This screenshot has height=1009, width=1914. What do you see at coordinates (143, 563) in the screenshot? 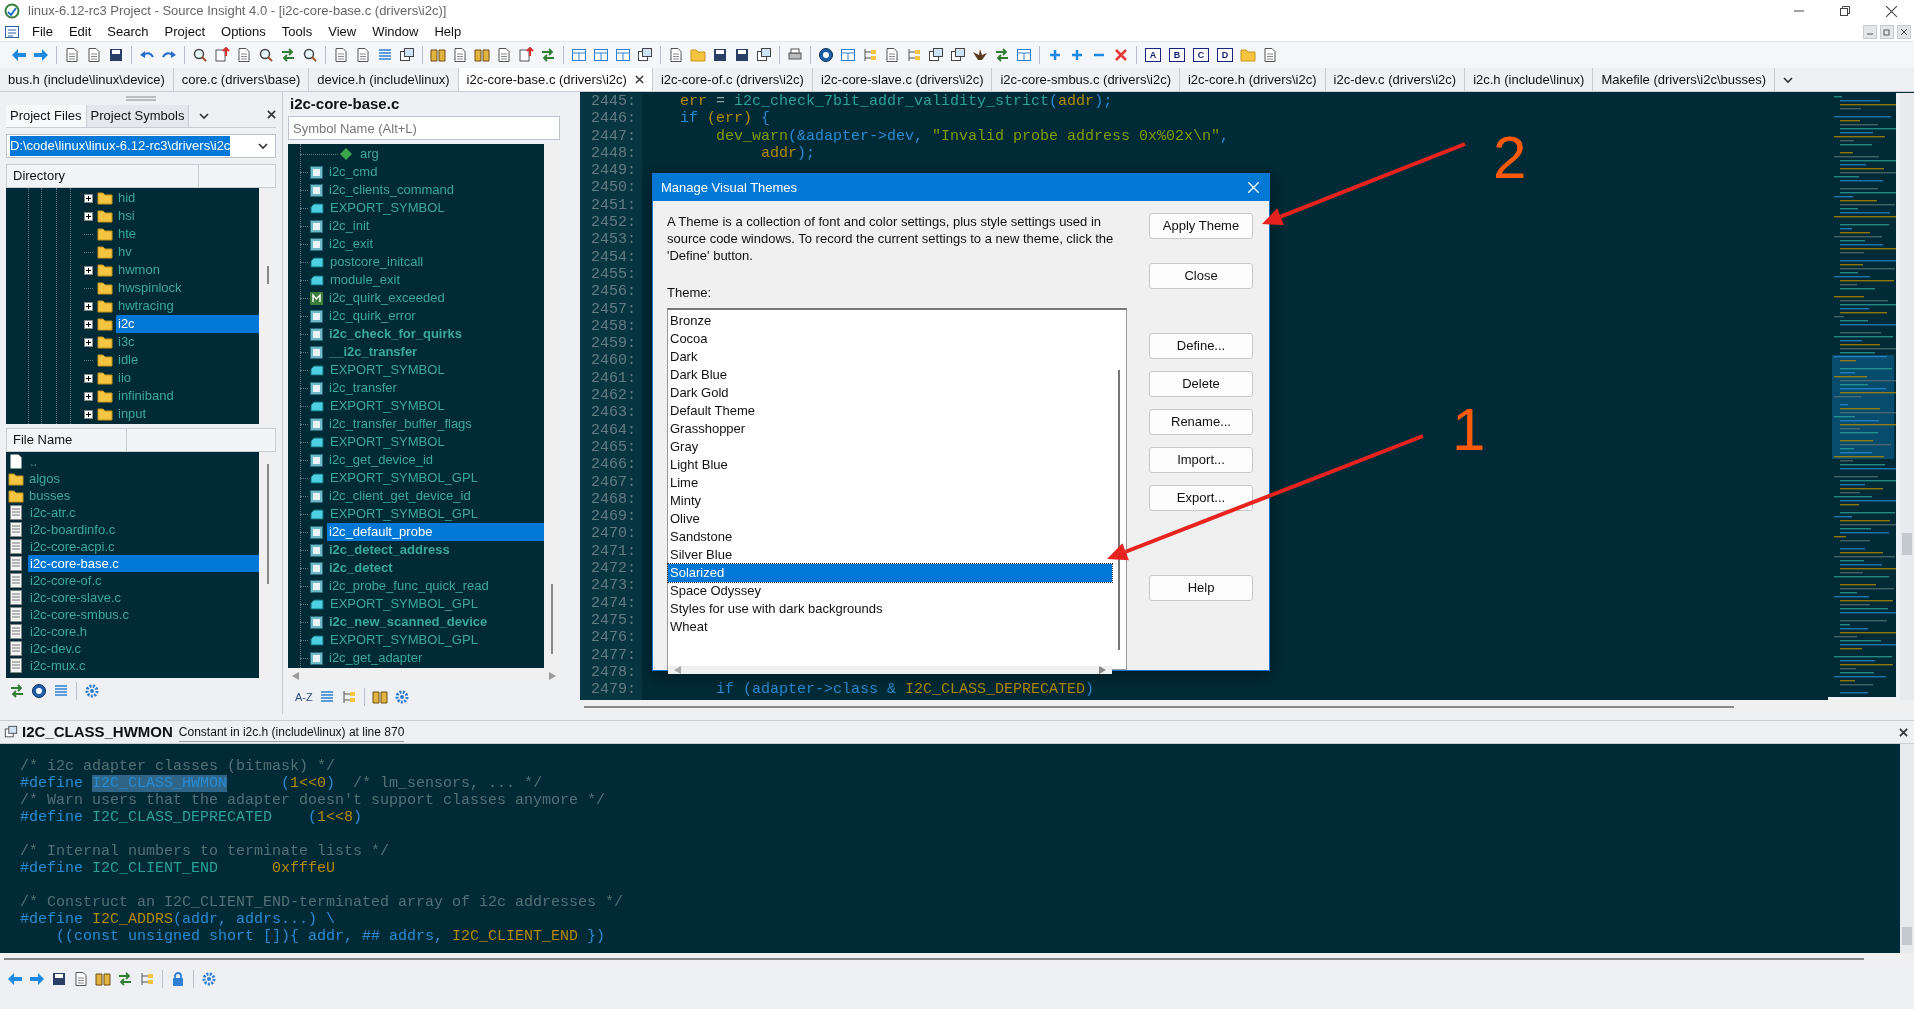
I see `listed-entry: i2c-core-base.c` at bounding box center [143, 563].